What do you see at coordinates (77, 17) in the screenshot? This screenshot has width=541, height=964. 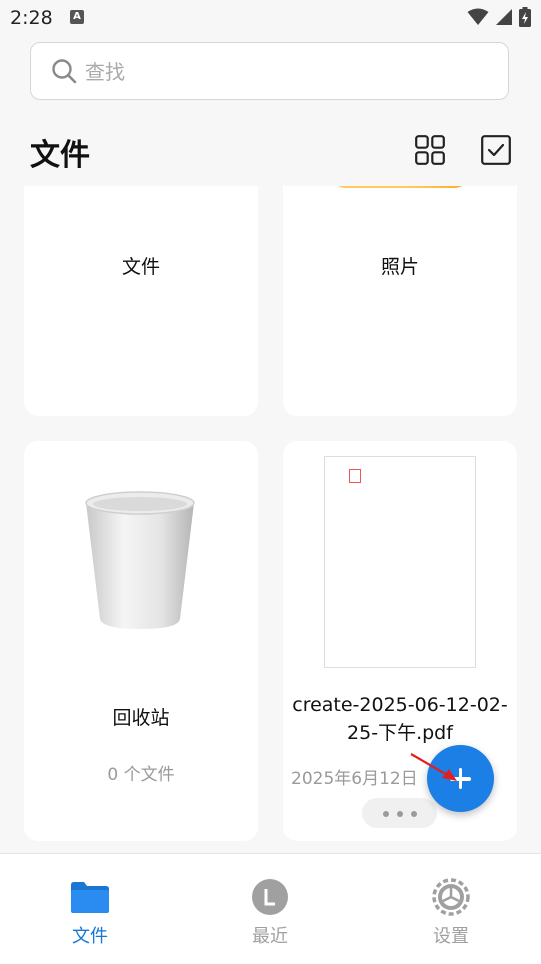 I see `accessibility-notification-icon: A` at bounding box center [77, 17].